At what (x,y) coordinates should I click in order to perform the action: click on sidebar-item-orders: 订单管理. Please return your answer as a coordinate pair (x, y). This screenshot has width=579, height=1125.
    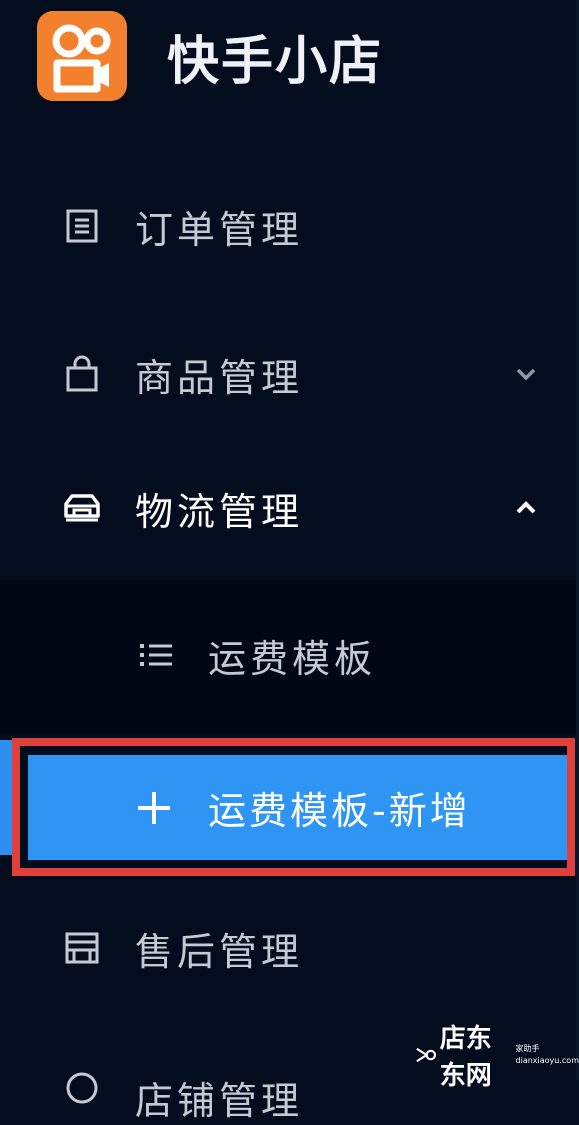
    Looking at the image, I should click on (289, 226).